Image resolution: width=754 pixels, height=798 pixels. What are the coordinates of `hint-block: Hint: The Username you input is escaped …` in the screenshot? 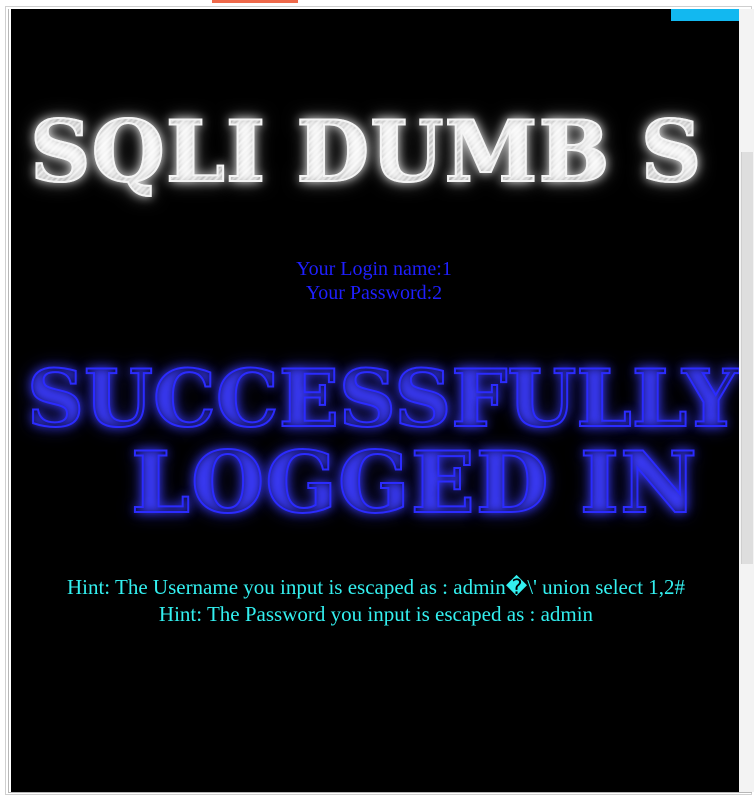 It's located at (376, 601).